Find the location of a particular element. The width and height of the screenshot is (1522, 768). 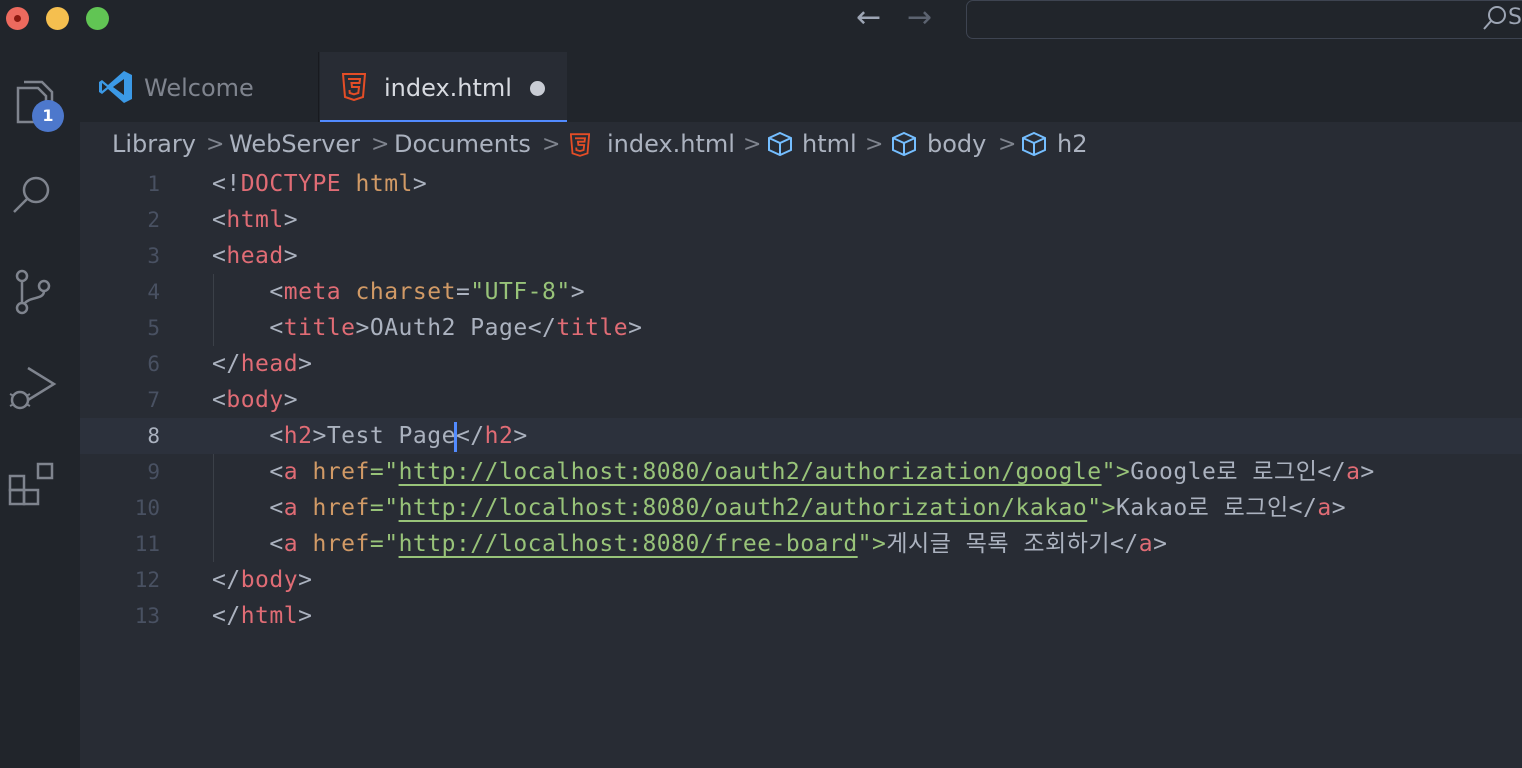

code-line: 12 </body> is located at coordinates (801, 580).